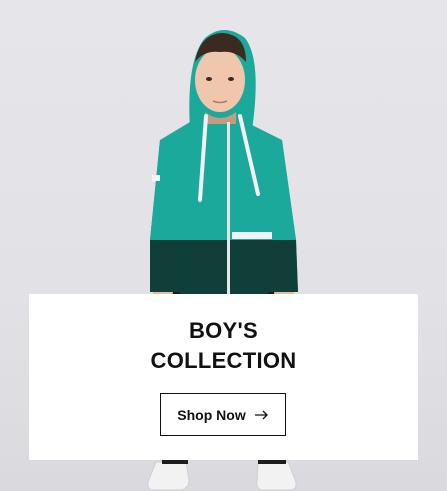  I want to click on shop-now-button: Shop Now, so click(223, 414).